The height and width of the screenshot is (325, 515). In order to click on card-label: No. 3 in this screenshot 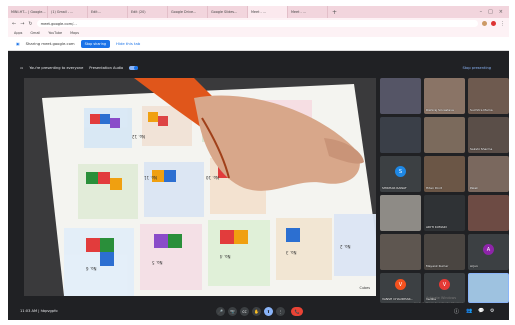, I will do `click(291, 252)`.